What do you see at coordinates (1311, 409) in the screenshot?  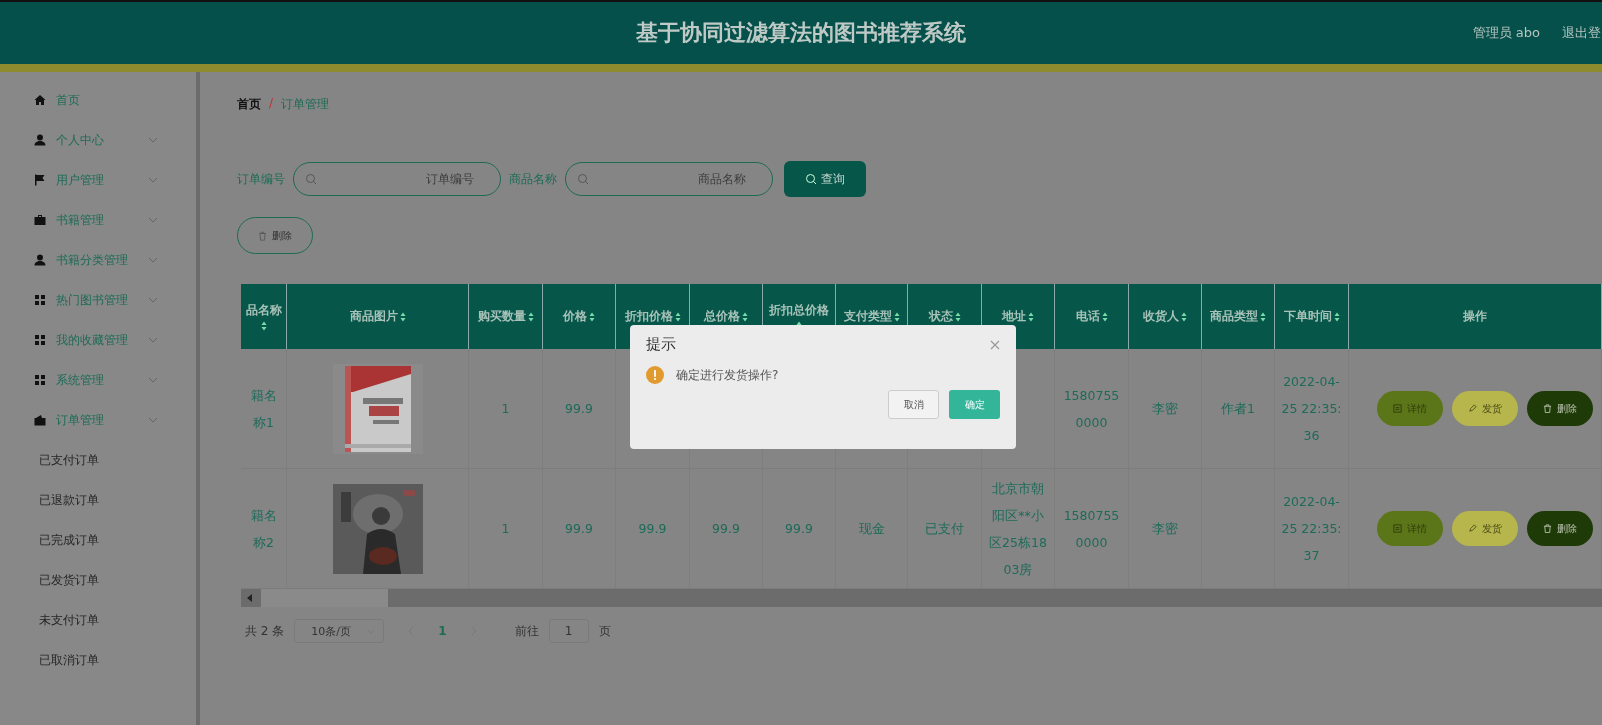 I see `table-cell-text: 2022-04-25 22:35:36` at bounding box center [1311, 409].